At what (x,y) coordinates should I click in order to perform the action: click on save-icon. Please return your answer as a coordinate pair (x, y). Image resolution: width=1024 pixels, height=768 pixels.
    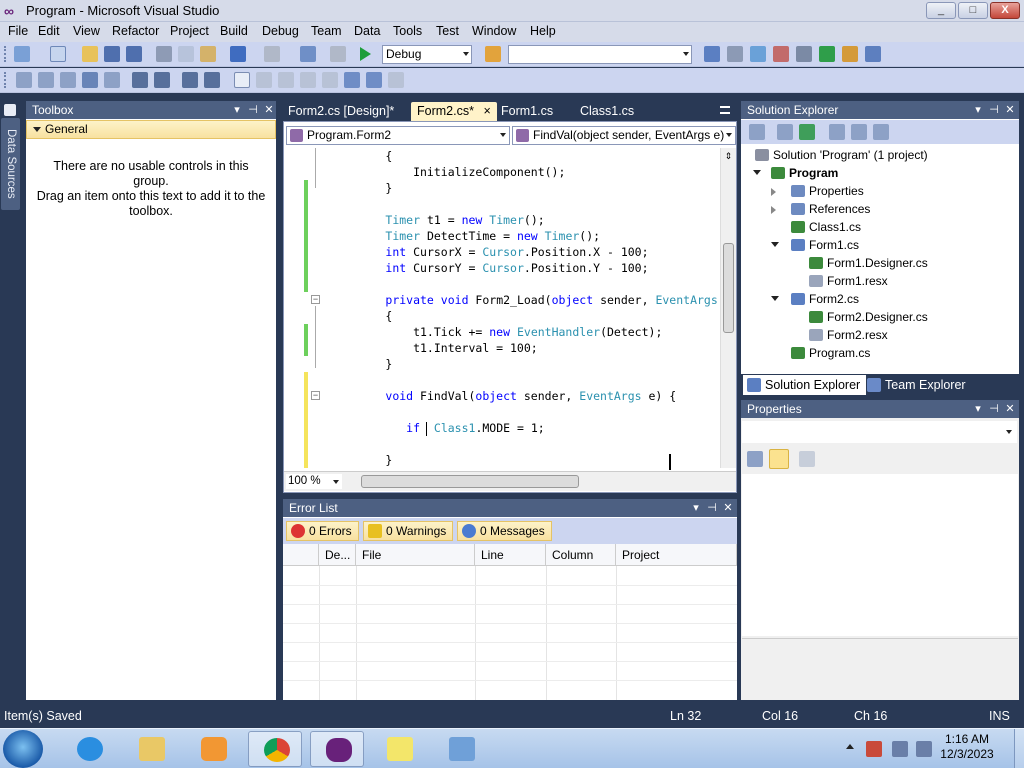
    Looking at the image, I should click on (112, 54).